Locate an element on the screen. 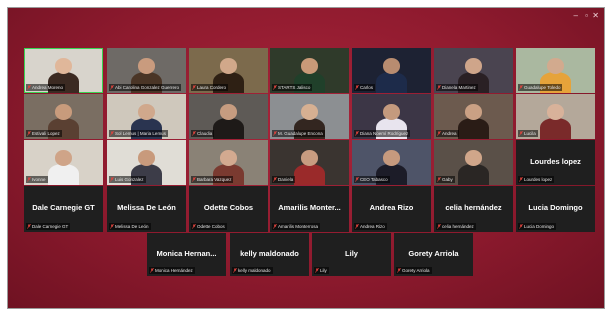 Image resolution: width=612 pixels, height=316 pixels. participant-name: kelly maldonado is located at coordinates (269, 254).